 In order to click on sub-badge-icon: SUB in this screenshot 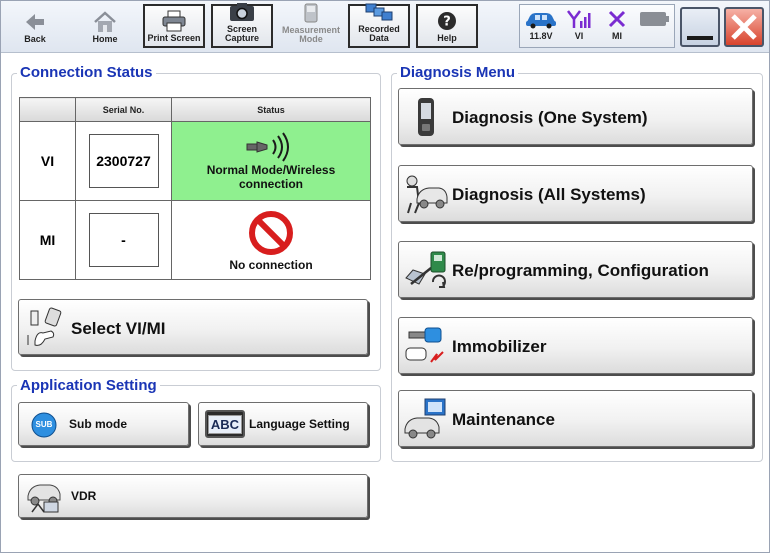, I will do `click(44, 425)`.